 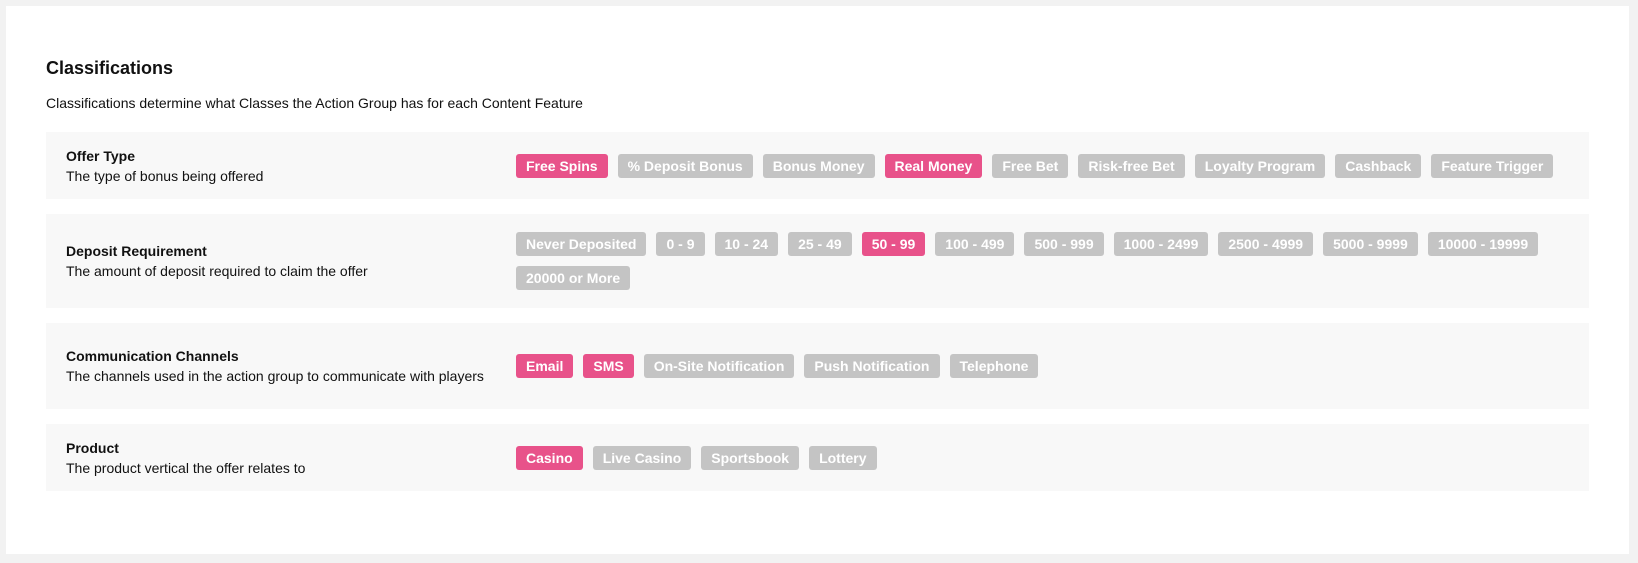 I want to click on tag-20000-or-more: 20000 or More, so click(x=573, y=278).